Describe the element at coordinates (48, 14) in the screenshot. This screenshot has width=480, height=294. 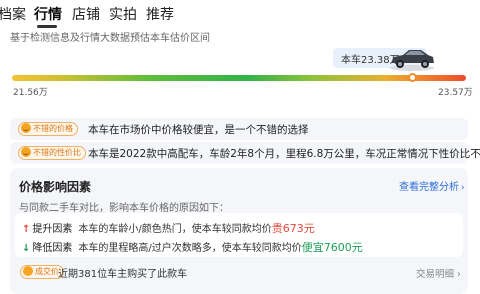
I see `tab-market: 行情` at that location.